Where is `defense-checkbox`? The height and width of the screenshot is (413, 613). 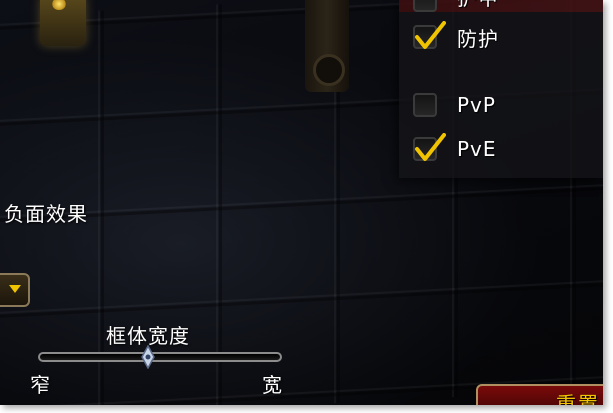 defense-checkbox is located at coordinates (429, 35).